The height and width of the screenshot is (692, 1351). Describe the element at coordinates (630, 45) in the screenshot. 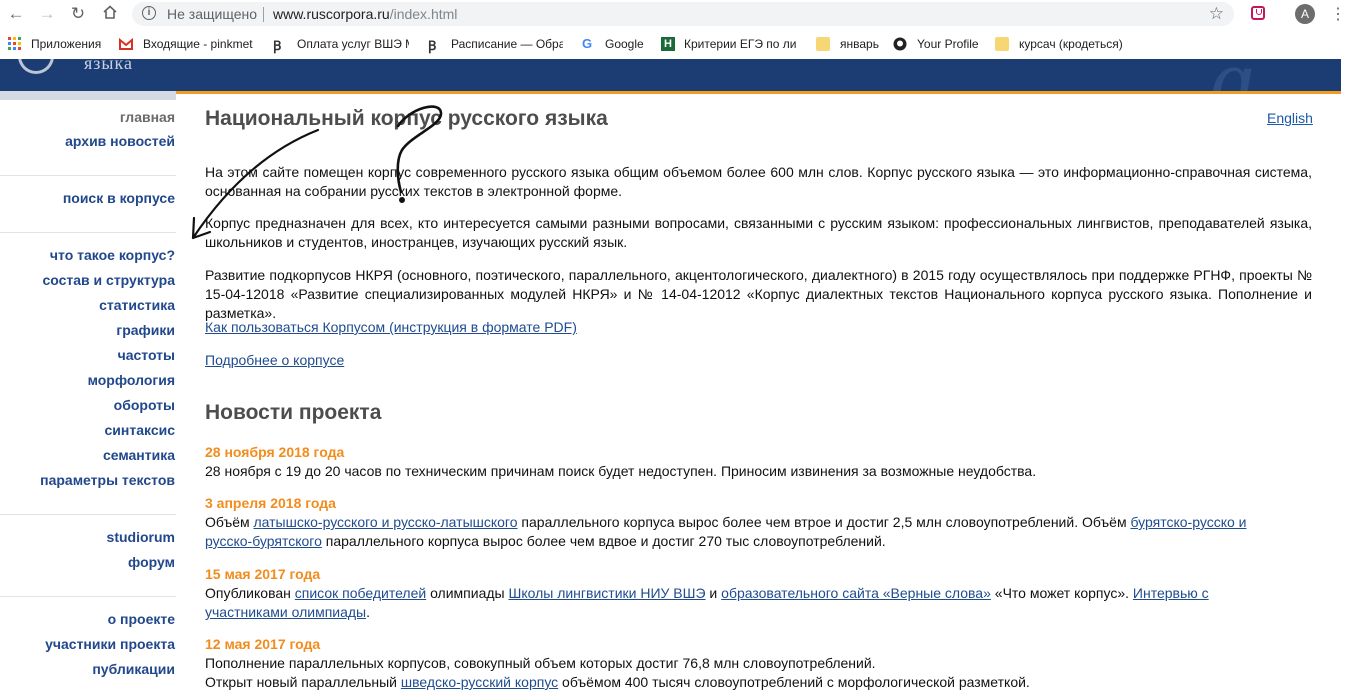

I see `bookmark-google: Google` at that location.